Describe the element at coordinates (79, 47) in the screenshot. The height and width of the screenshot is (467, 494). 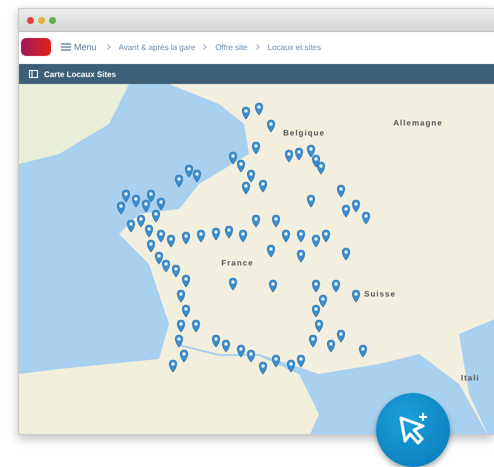
I see `menu-button: Menu` at that location.